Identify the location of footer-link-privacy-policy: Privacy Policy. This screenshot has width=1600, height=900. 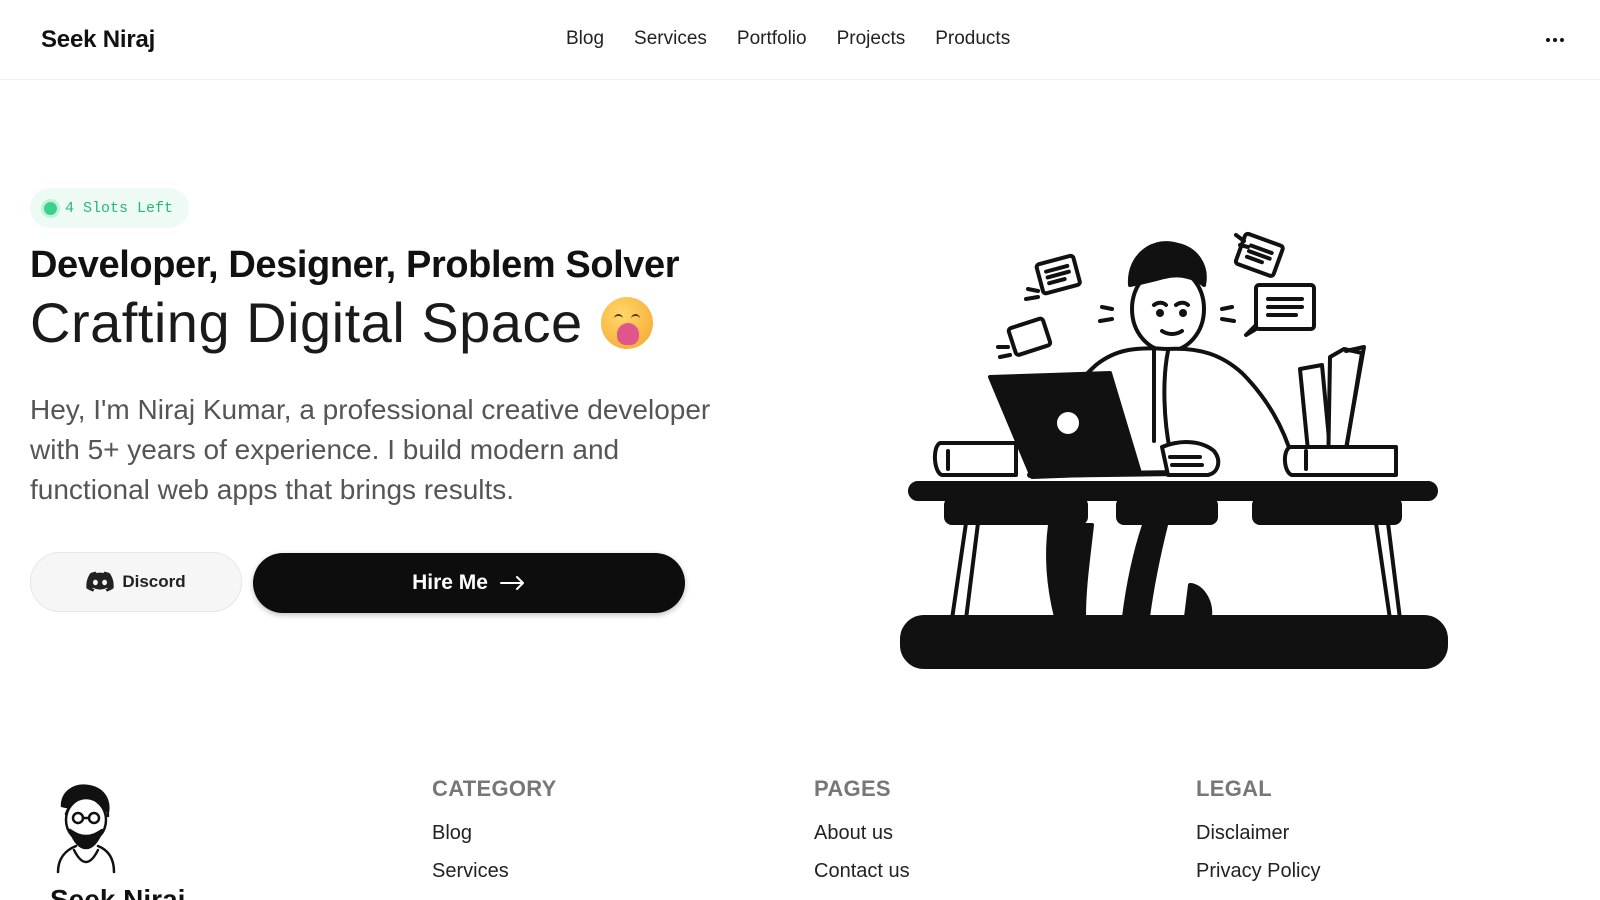
(1258, 871).